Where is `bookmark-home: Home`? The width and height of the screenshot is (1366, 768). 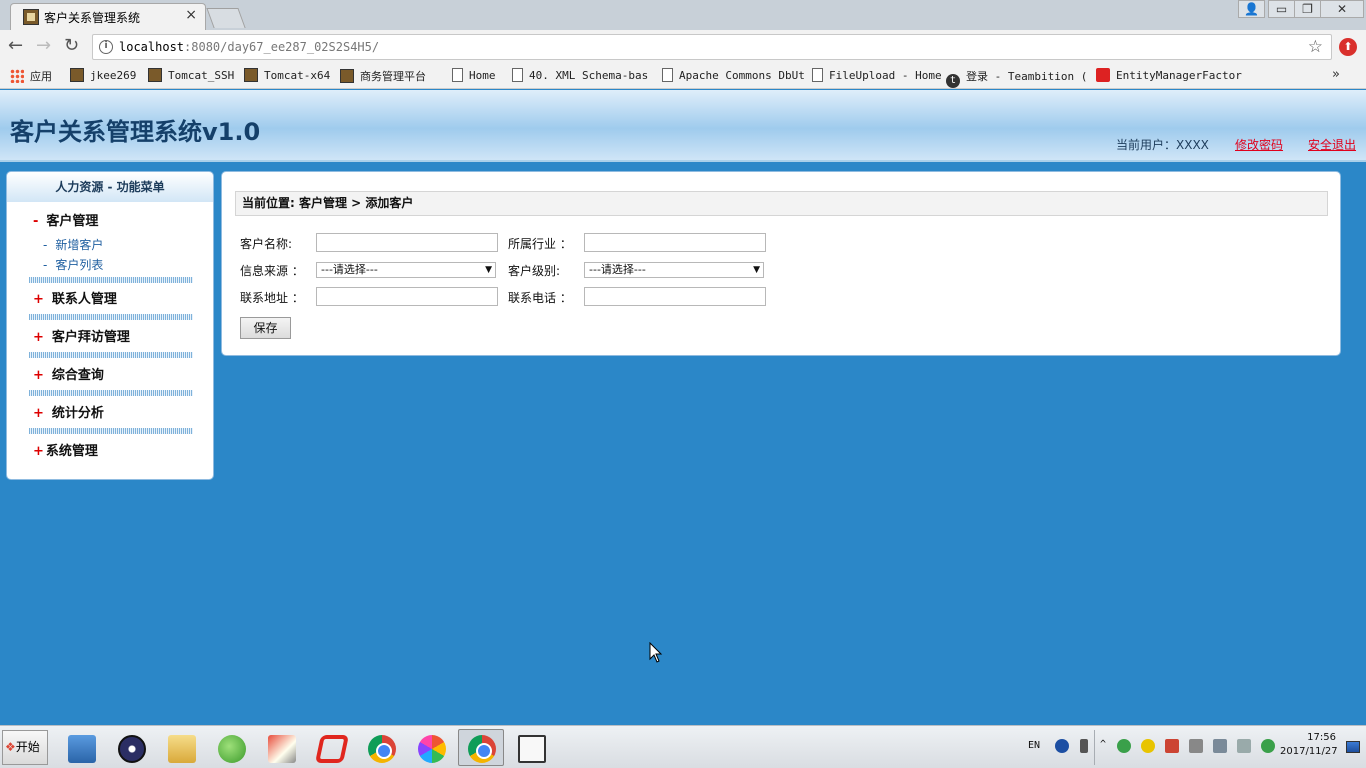
bookmark-home: Home is located at coordinates (474, 75).